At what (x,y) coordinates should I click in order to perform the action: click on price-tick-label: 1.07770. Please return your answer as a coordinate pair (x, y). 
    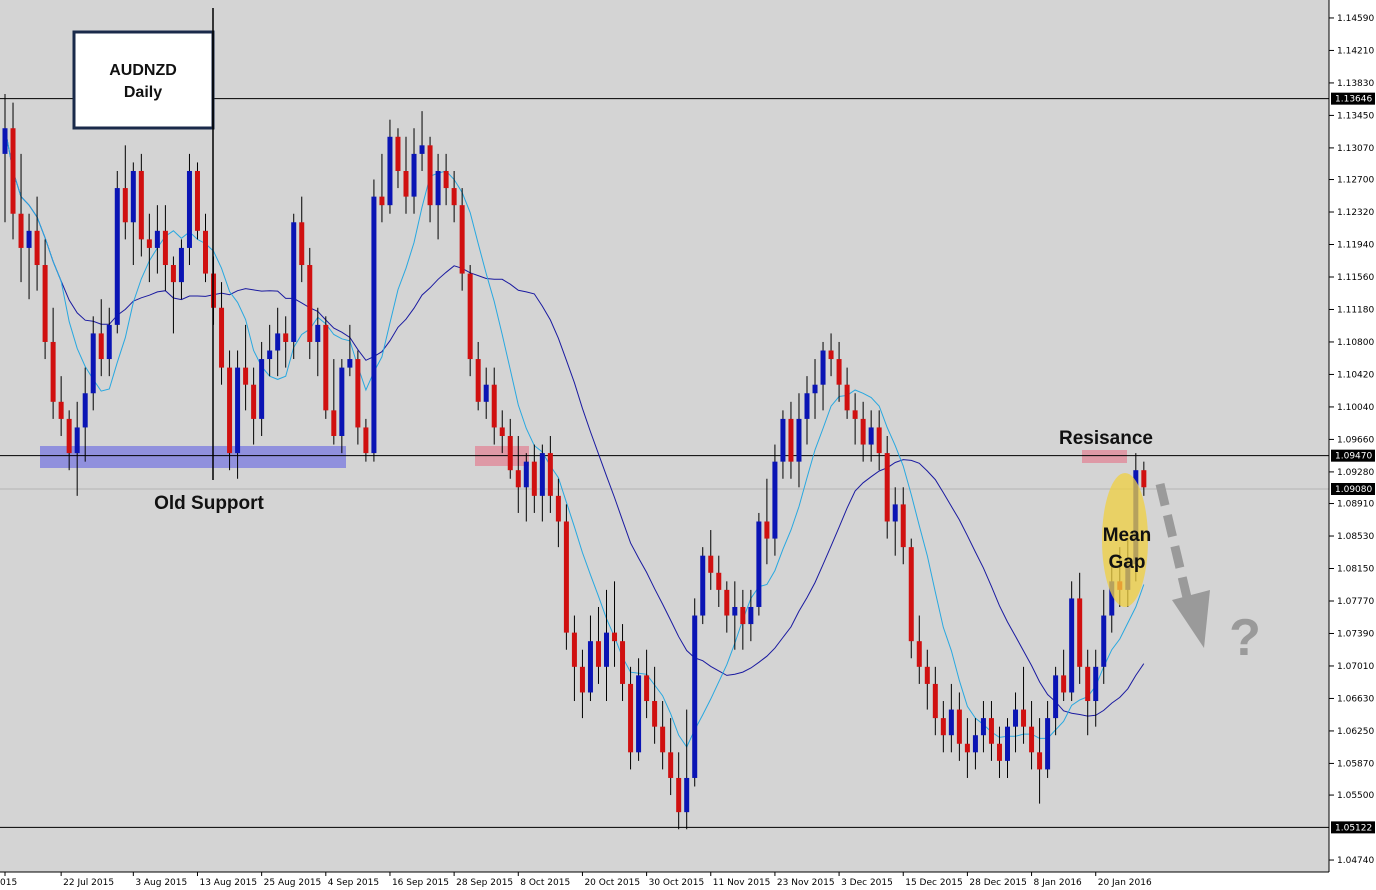
    Looking at the image, I should click on (1355, 602).